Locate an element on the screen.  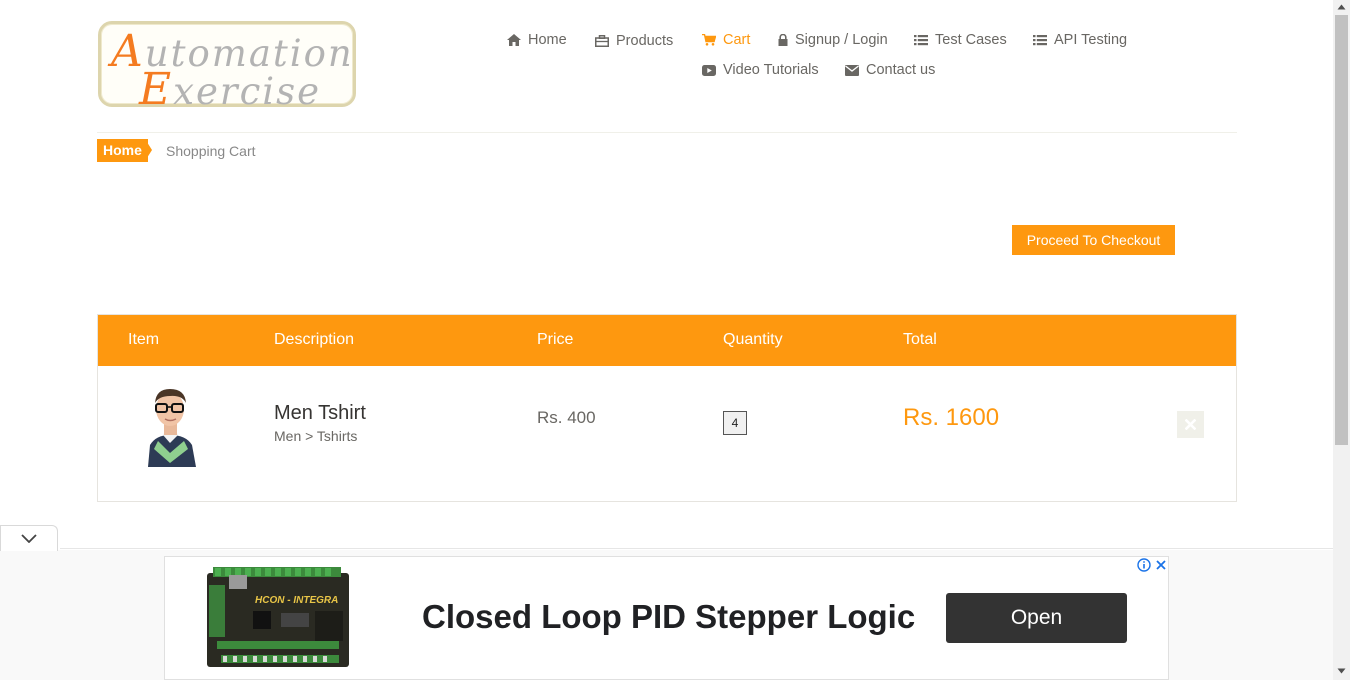
product-image is located at coordinates (170, 425).